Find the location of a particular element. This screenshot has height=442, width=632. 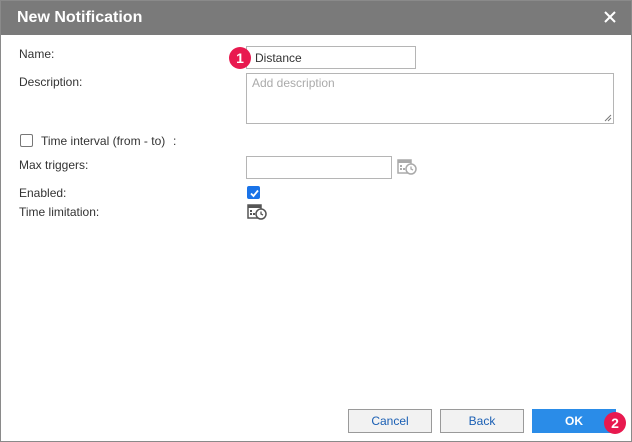

max-triggers-input is located at coordinates (319, 167).